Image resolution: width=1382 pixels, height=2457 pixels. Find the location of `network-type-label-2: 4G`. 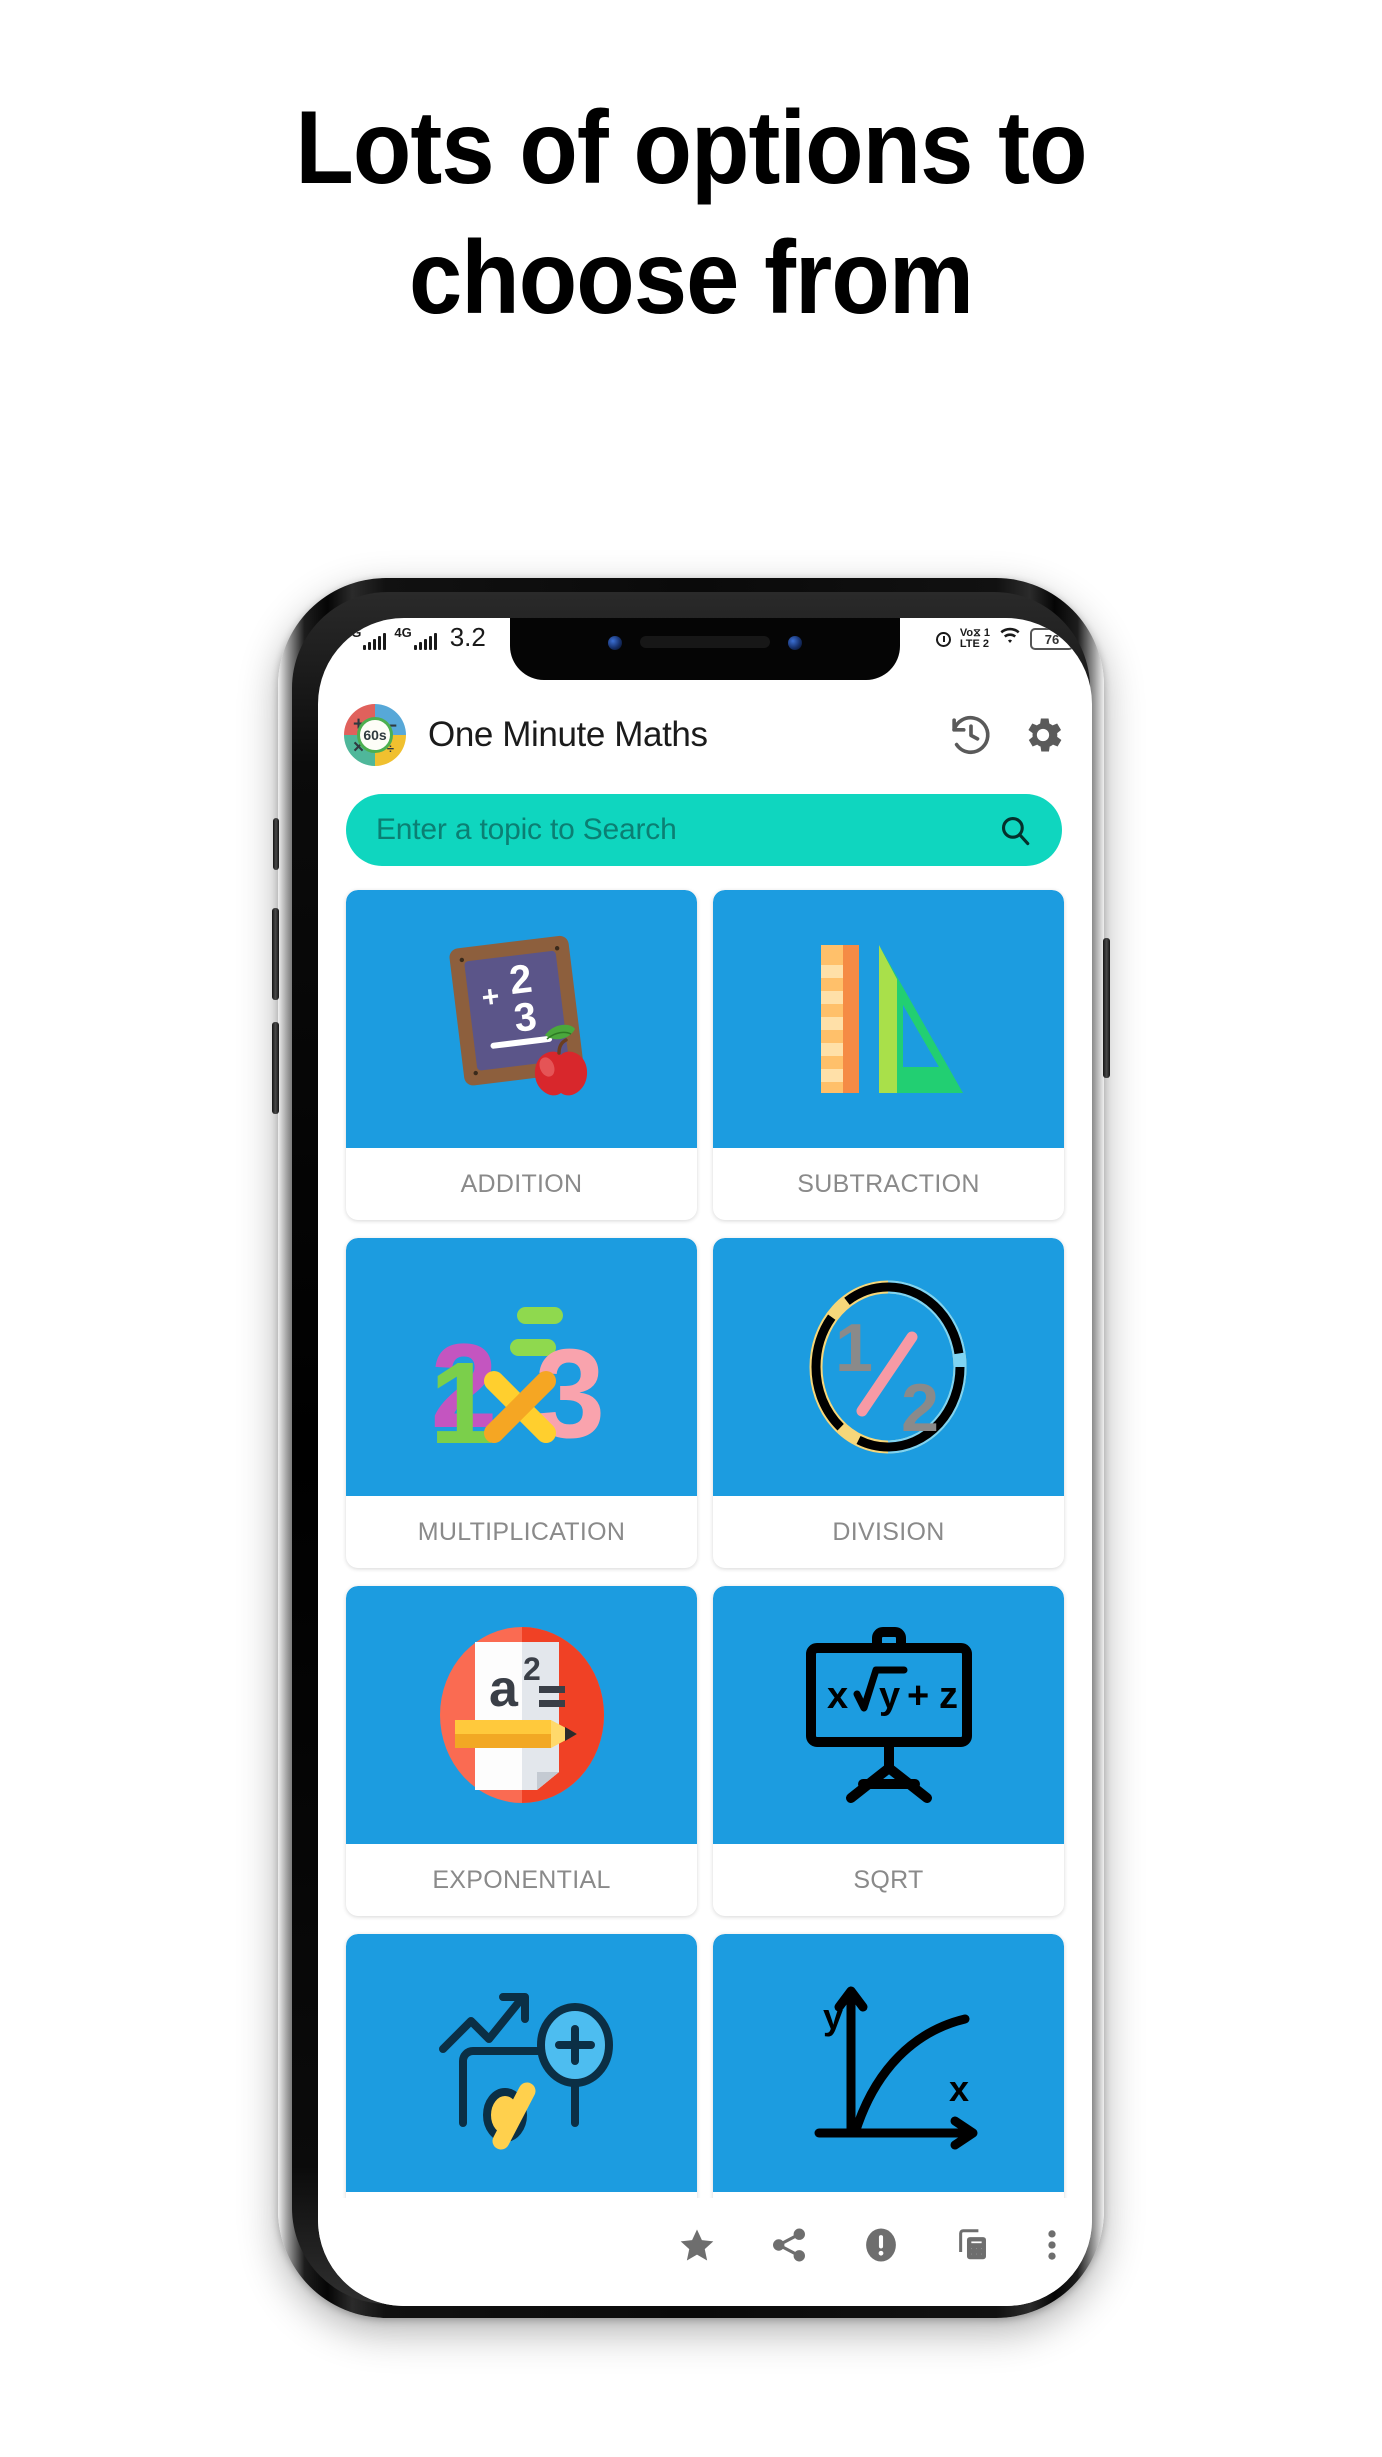

network-type-label-2: 4G is located at coordinates (403, 632).